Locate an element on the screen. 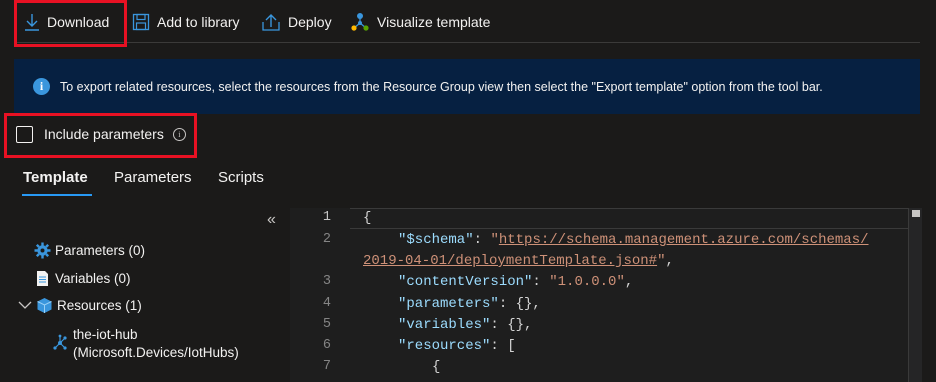 This screenshot has height=382, width=936. line-number: 2 is located at coordinates (326, 239).